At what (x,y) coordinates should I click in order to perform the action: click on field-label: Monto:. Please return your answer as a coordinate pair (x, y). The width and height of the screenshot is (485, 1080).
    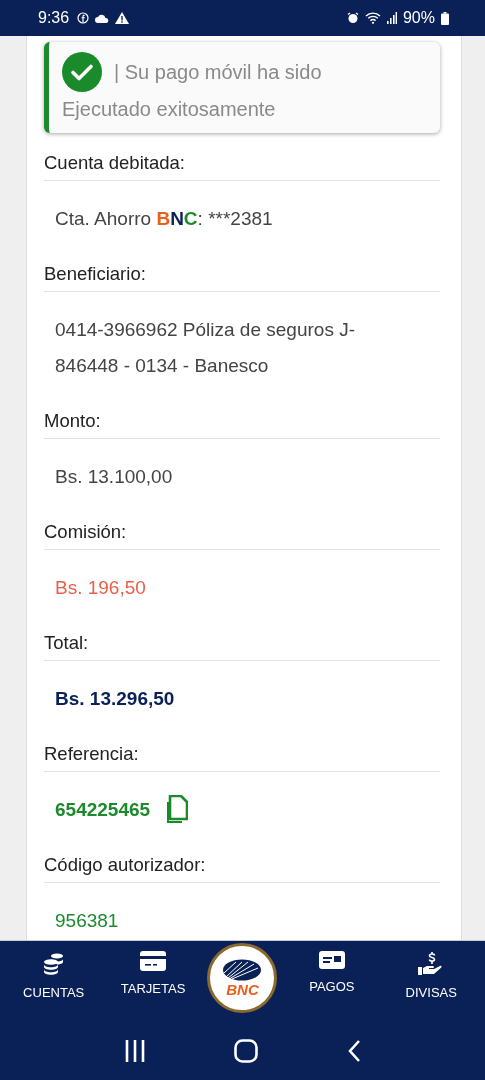
    Looking at the image, I should click on (242, 421).